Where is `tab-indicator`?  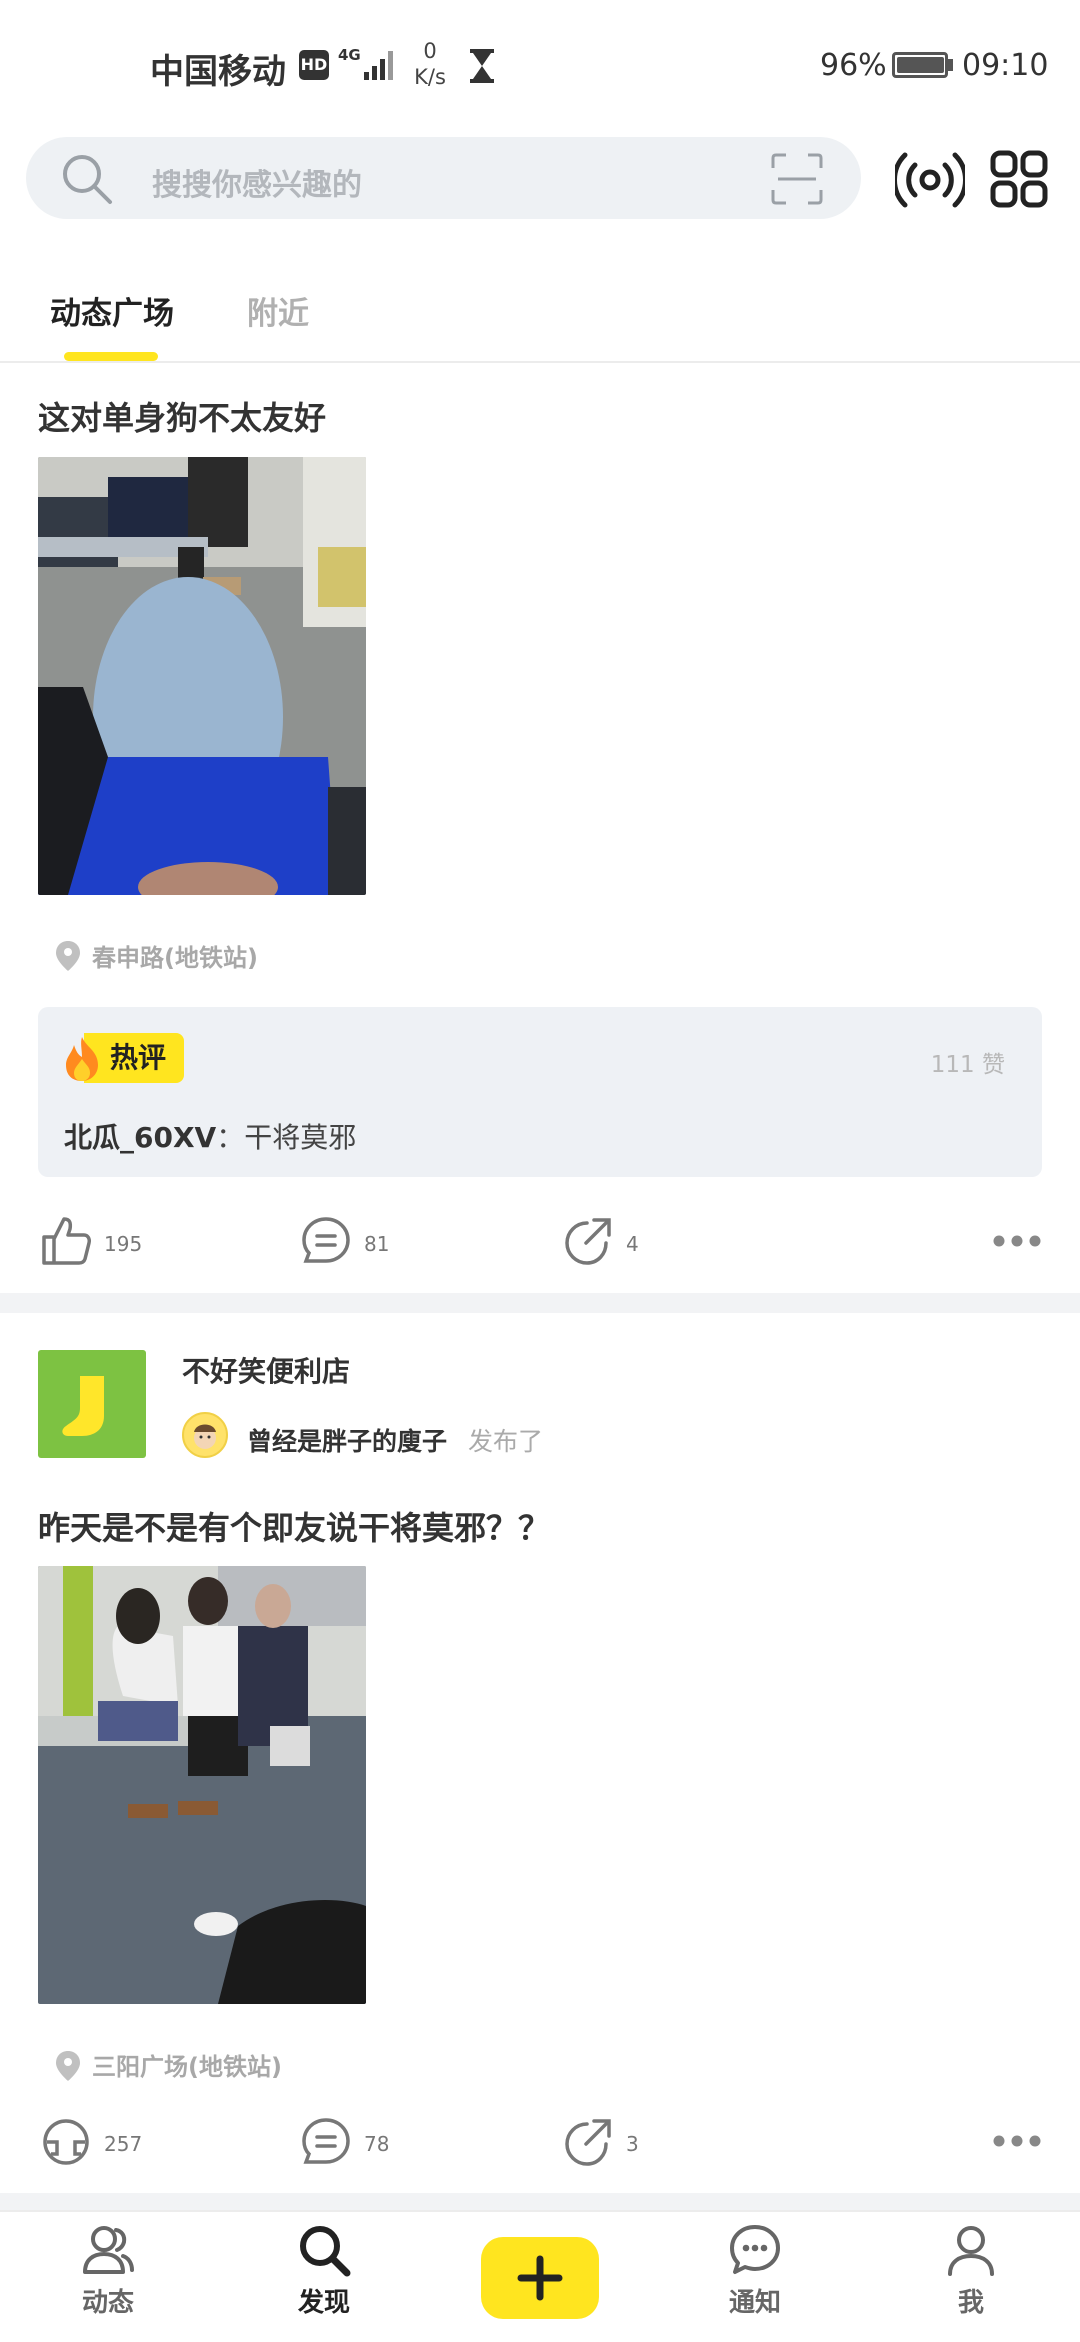
tab-indicator is located at coordinates (111, 356).